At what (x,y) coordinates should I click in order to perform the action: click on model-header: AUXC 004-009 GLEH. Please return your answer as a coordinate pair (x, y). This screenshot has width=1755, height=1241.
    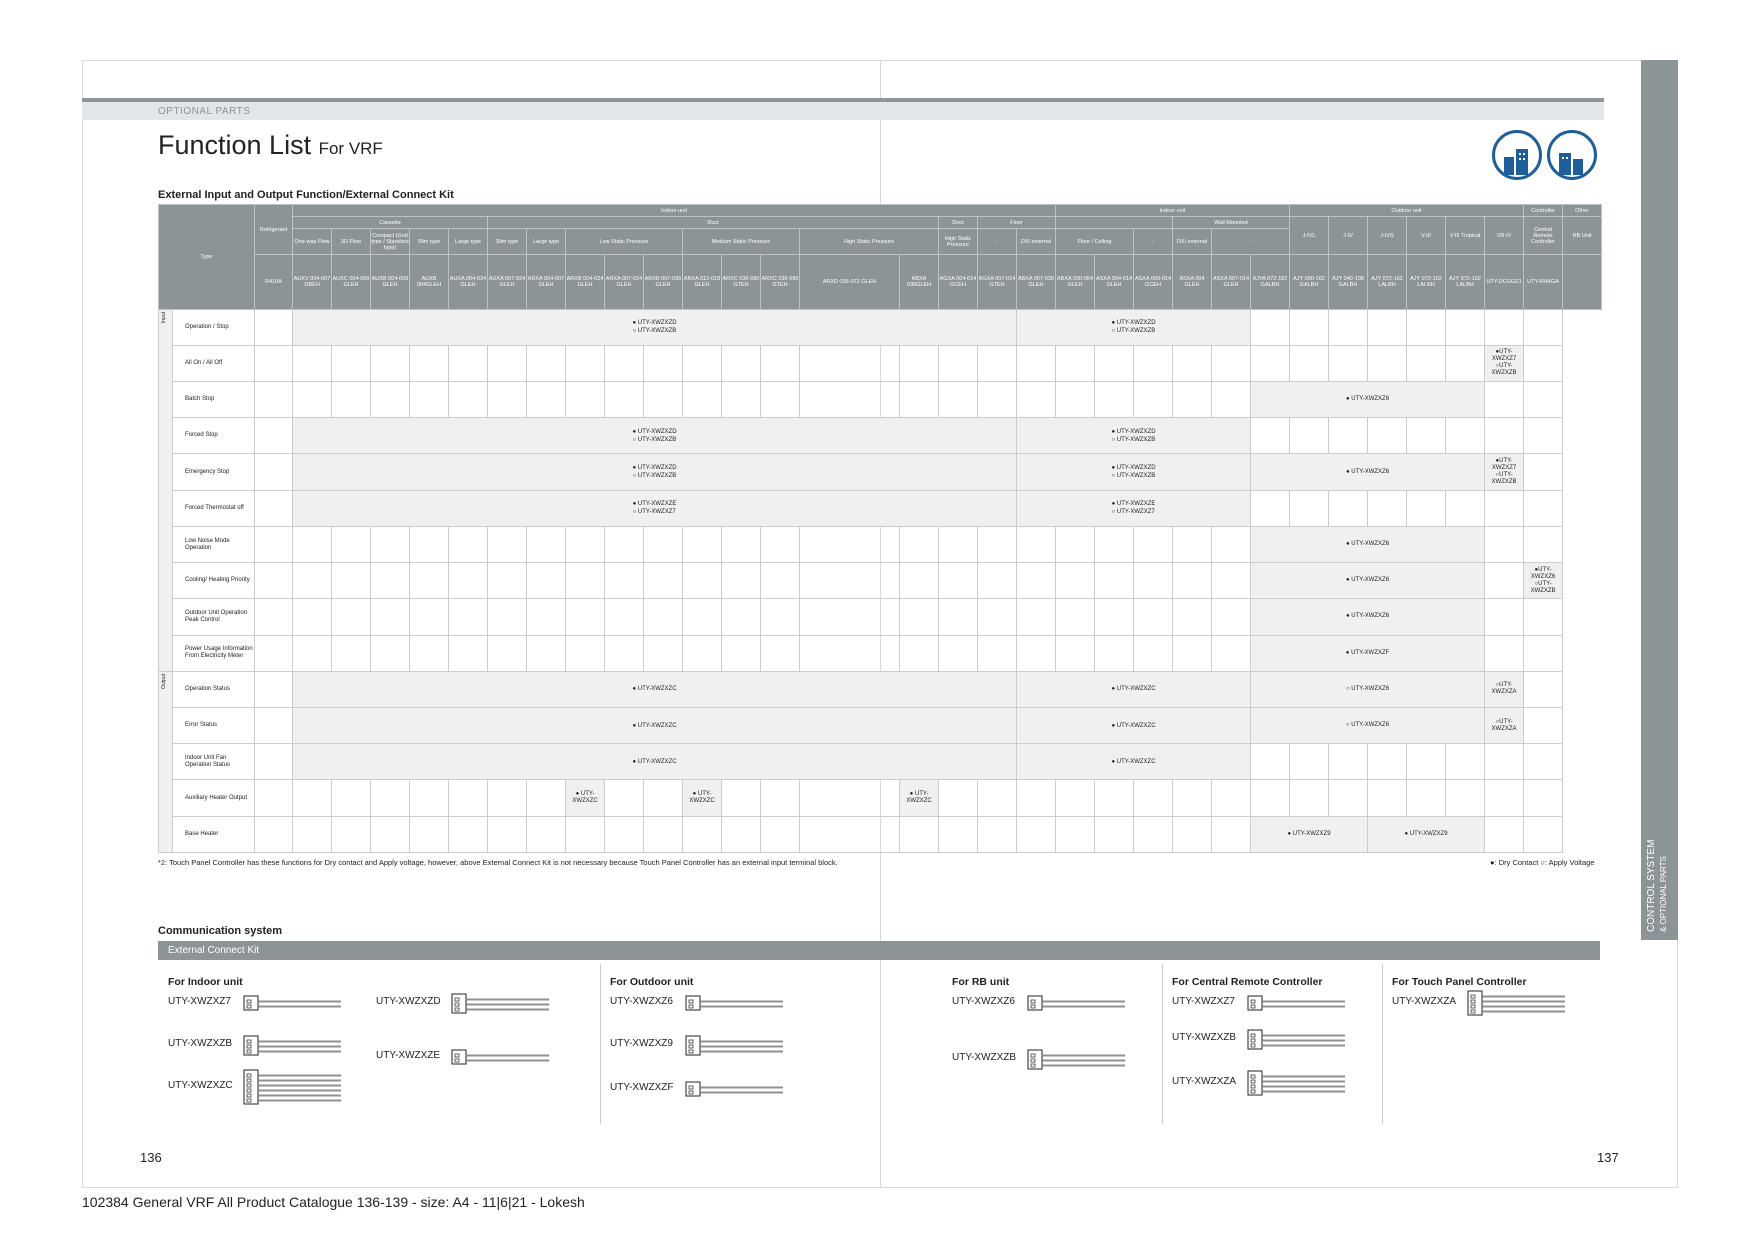
    Looking at the image, I should click on (351, 282).